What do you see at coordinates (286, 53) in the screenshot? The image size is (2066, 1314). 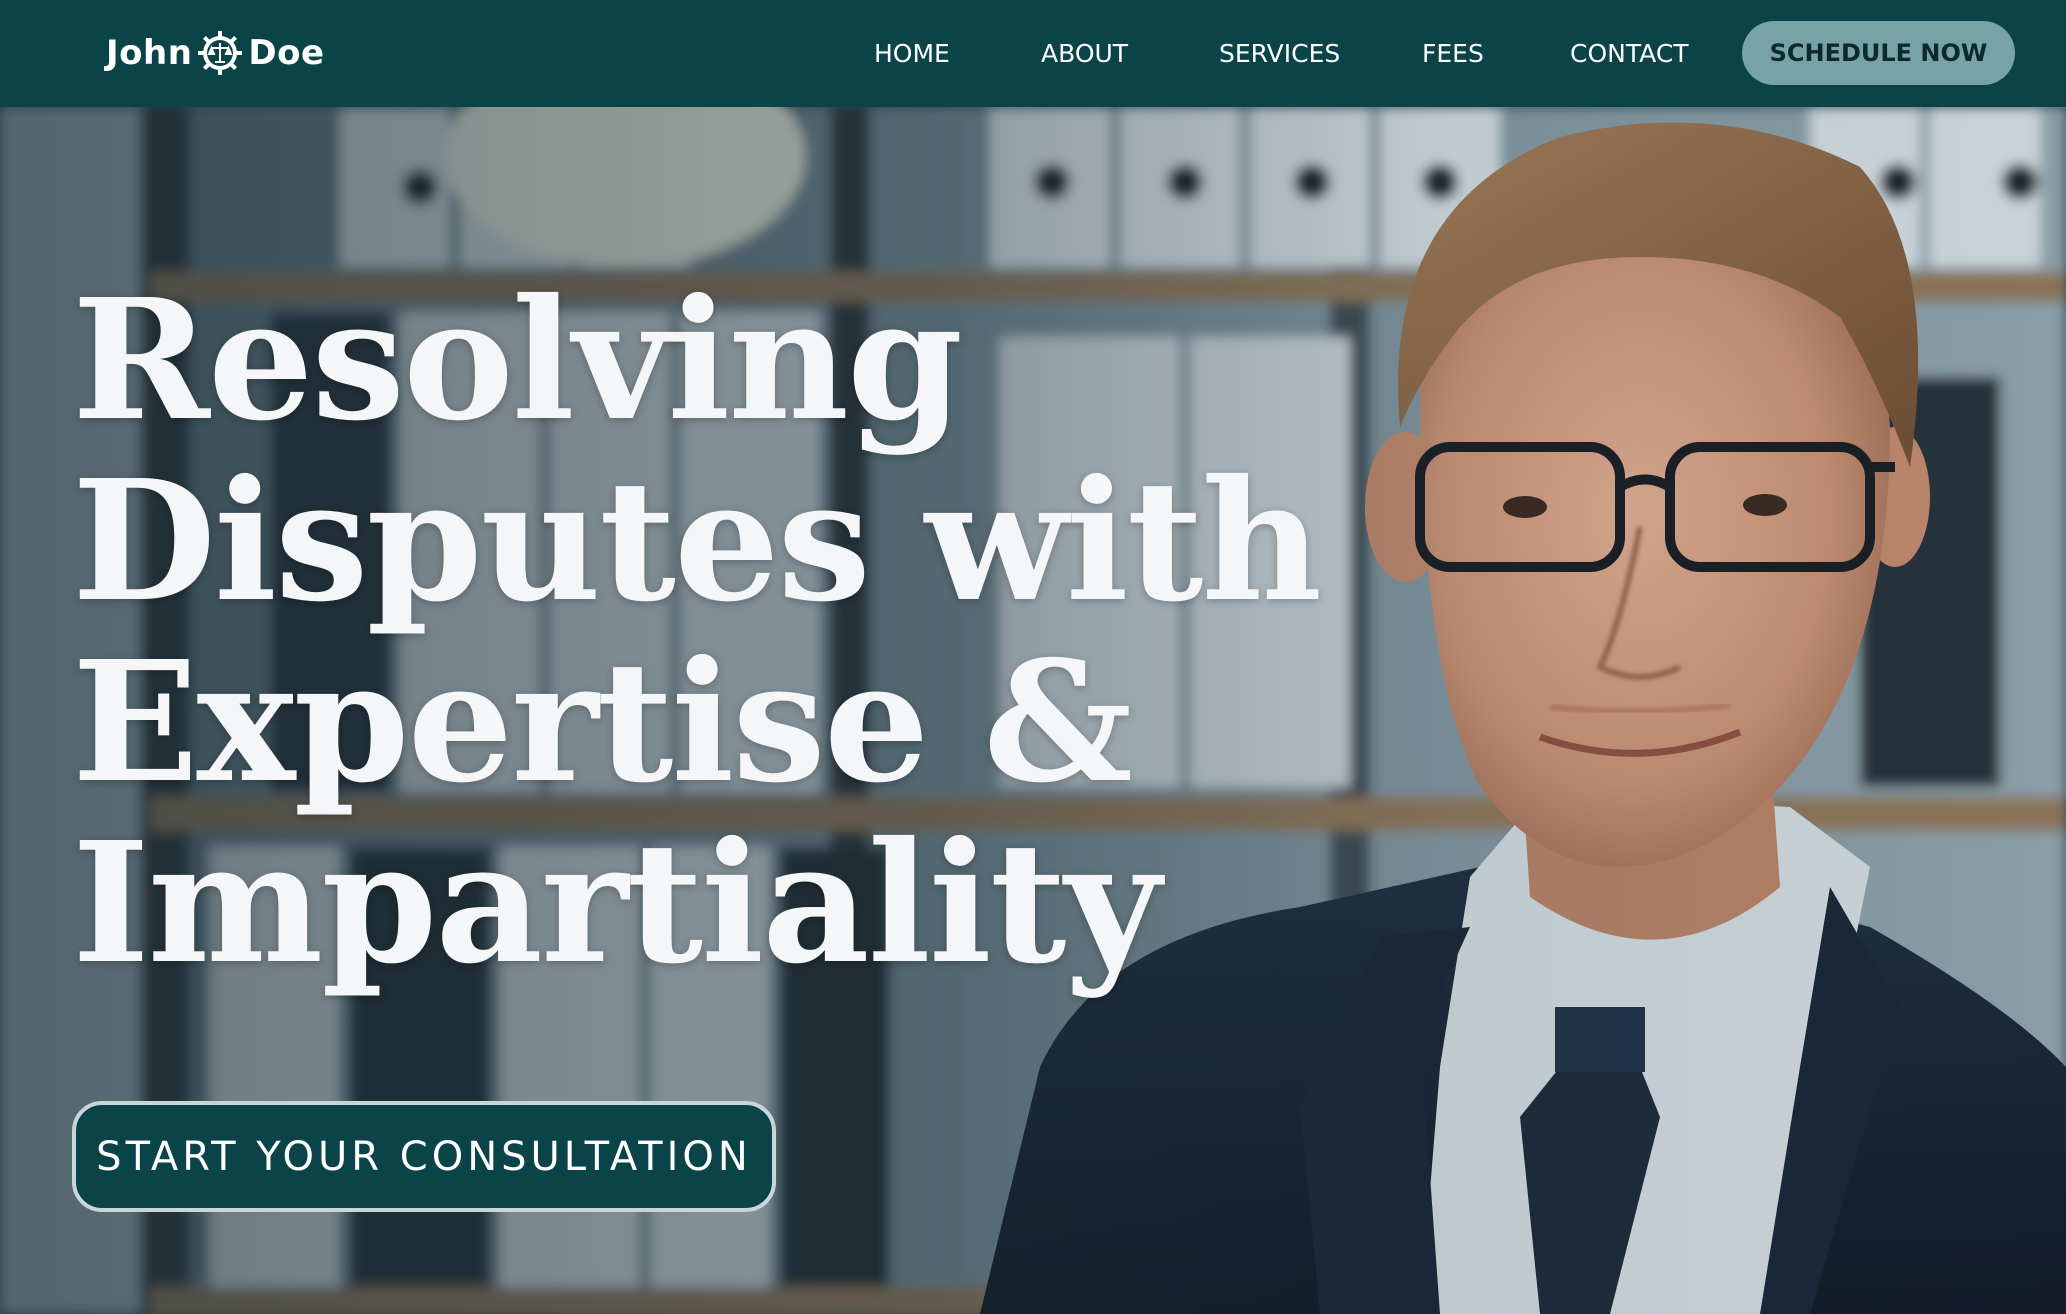 I see `logo-text-doe: Doe` at bounding box center [286, 53].